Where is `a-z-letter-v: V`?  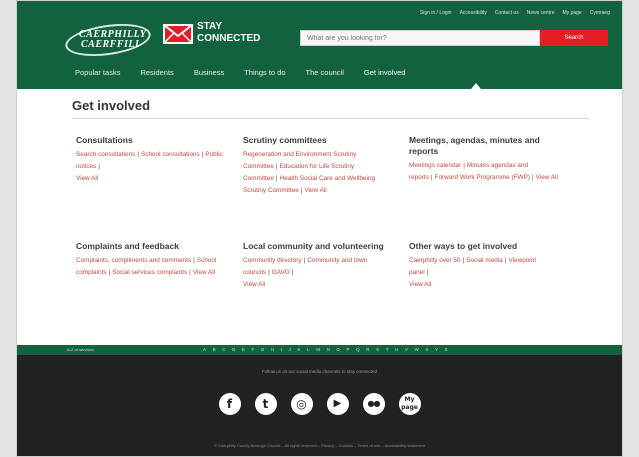
a-z-letter-v: V is located at coordinates (406, 350).